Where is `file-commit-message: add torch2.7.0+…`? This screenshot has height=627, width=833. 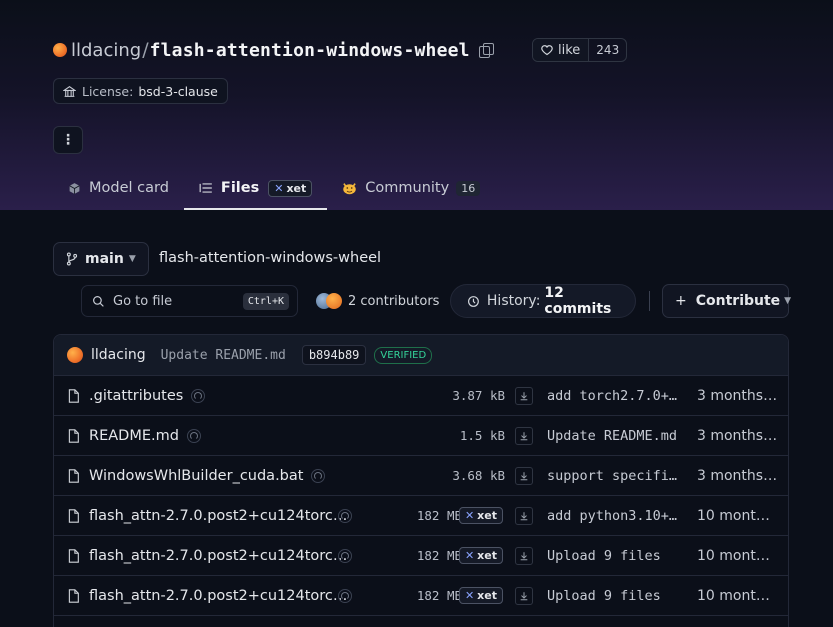 file-commit-message: add torch2.7.0+… is located at coordinates (612, 395).